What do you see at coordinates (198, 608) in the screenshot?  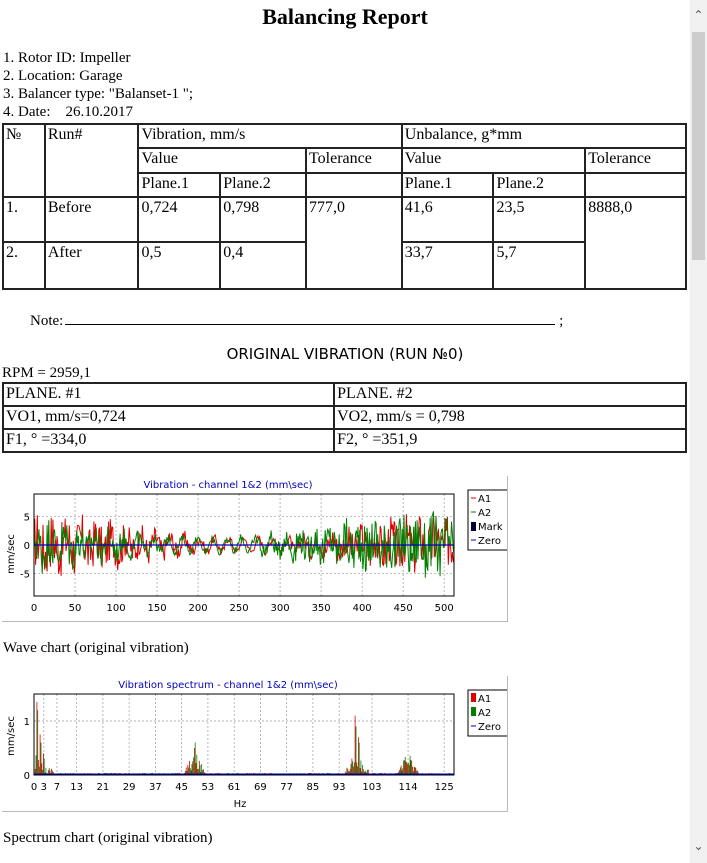 I see `wave-x-tick-label: 200` at bounding box center [198, 608].